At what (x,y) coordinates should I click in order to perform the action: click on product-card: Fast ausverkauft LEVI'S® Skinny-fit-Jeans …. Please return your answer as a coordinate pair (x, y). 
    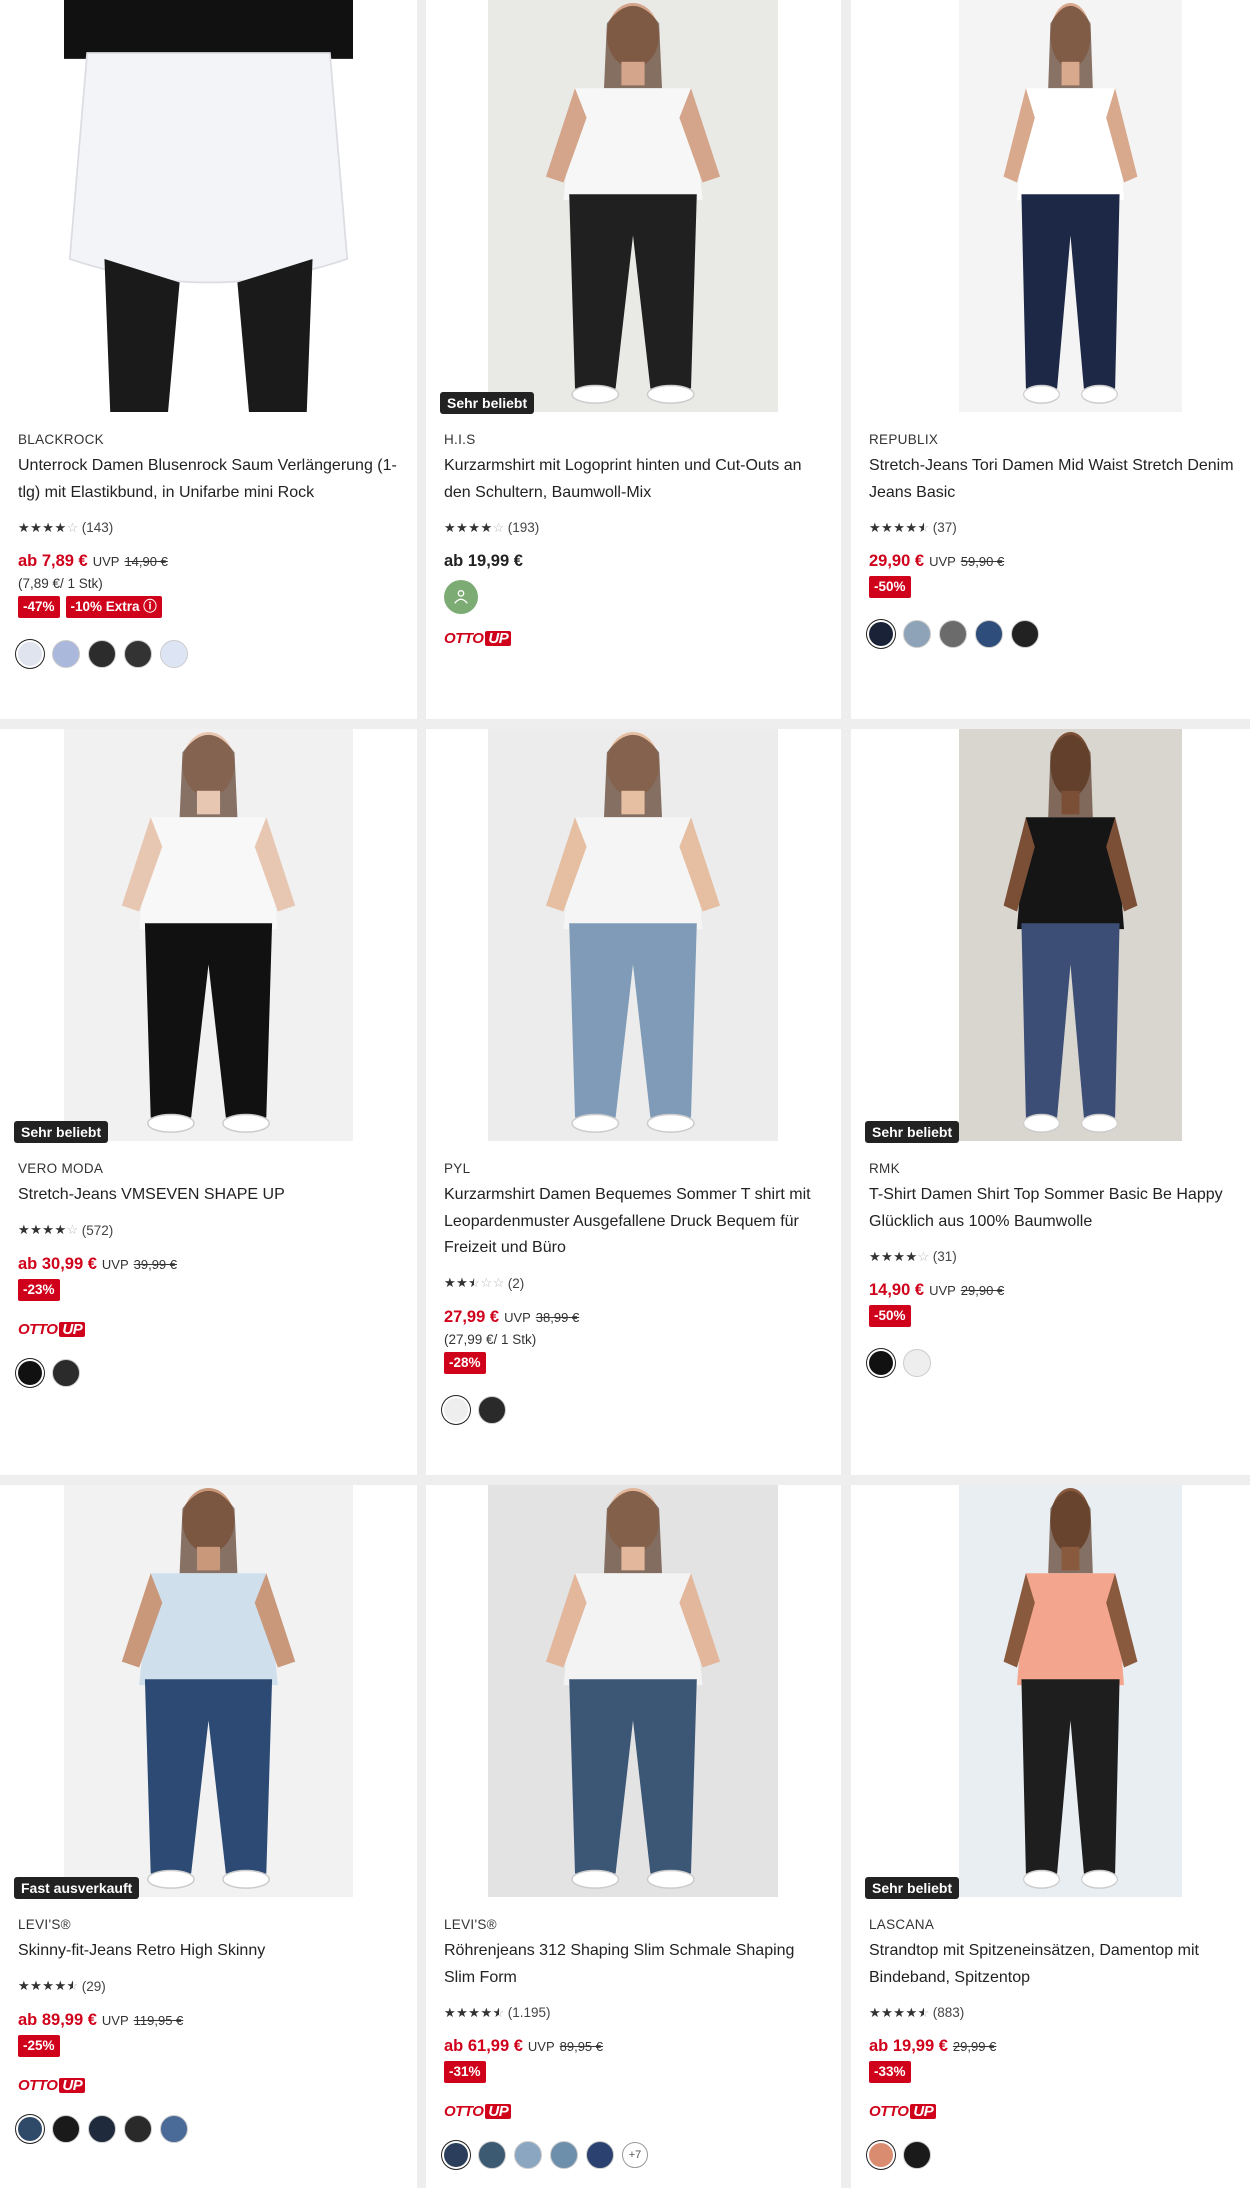
    Looking at the image, I should click on (208, 1836).